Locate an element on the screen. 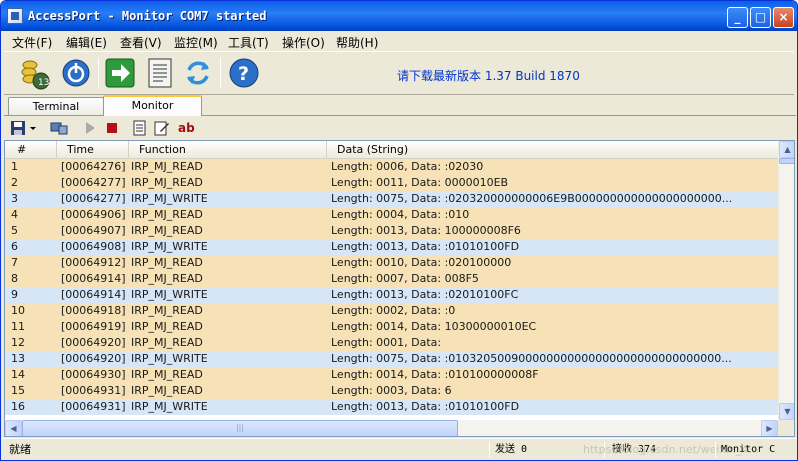 This screenshot has width=798, height=461. col-function: Function is located at coordinates (228, 150).